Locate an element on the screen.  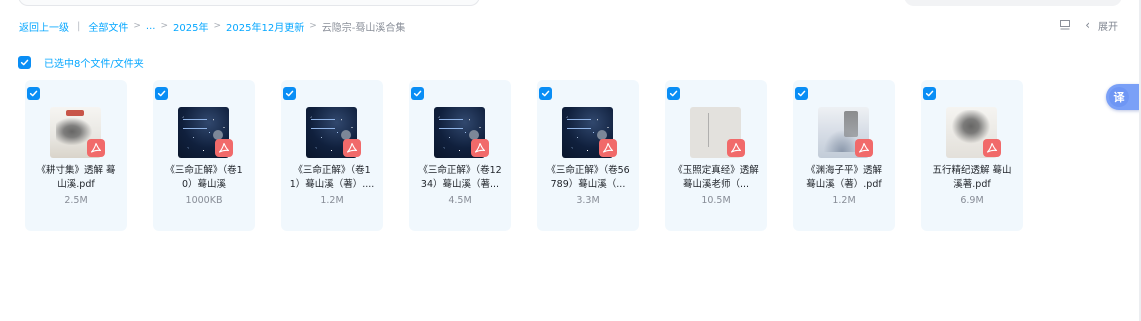
view-tools: ‹ 展开 is located at coordinates (1088, 25).